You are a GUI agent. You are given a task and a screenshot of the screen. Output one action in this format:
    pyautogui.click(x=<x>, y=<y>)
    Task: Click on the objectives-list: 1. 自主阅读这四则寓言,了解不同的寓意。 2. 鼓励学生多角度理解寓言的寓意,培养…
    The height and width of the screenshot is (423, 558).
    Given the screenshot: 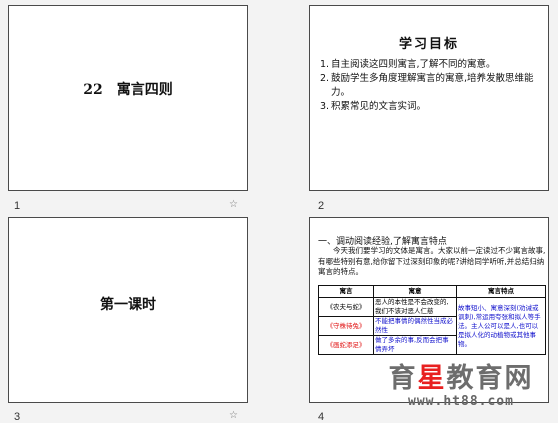 What is the action you would take?
    pyautogui.click(x=431, y=86)
    